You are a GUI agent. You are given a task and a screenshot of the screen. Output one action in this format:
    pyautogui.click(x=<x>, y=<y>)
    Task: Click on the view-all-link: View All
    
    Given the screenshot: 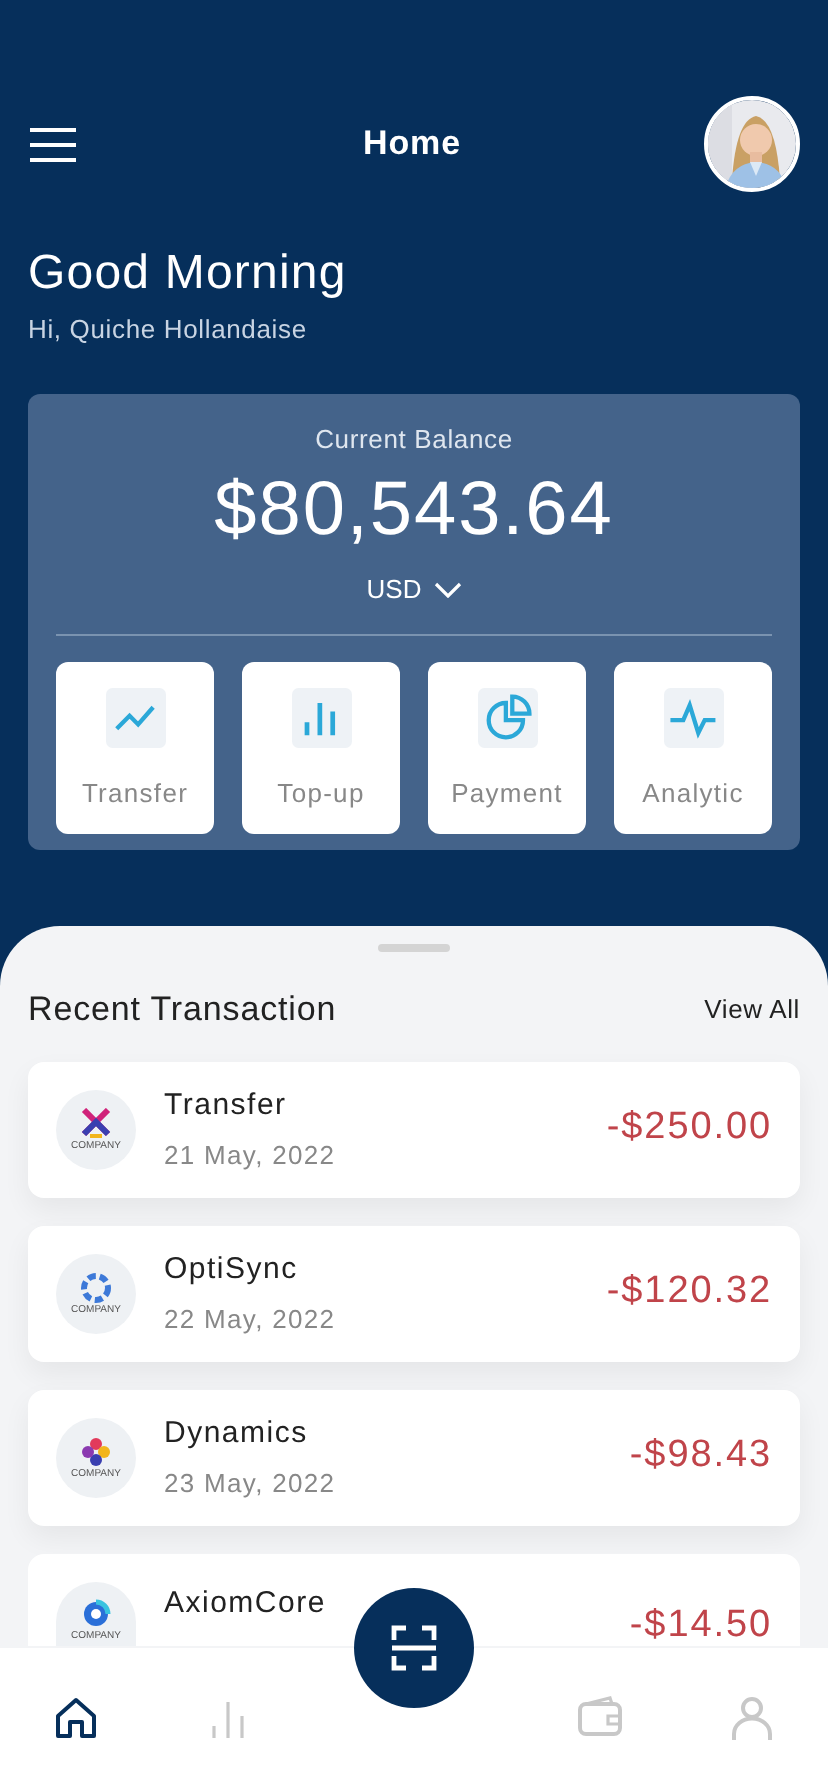 What is the action you would take?
    pyautogui.click(x=752, y=1009)
    